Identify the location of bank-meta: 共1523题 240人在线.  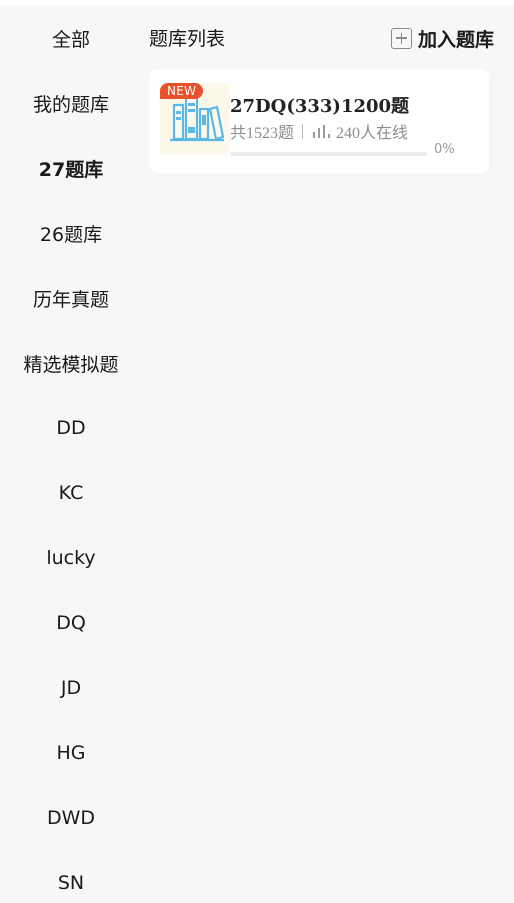
(319, 131).